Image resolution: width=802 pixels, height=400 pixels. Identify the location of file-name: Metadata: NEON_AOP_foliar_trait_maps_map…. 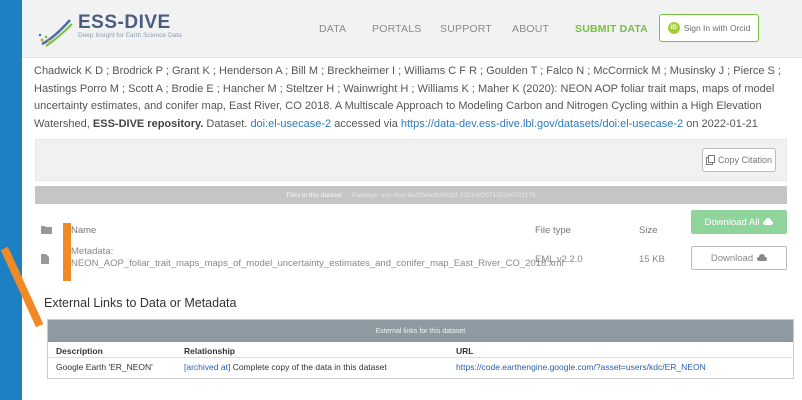
(317, 258).